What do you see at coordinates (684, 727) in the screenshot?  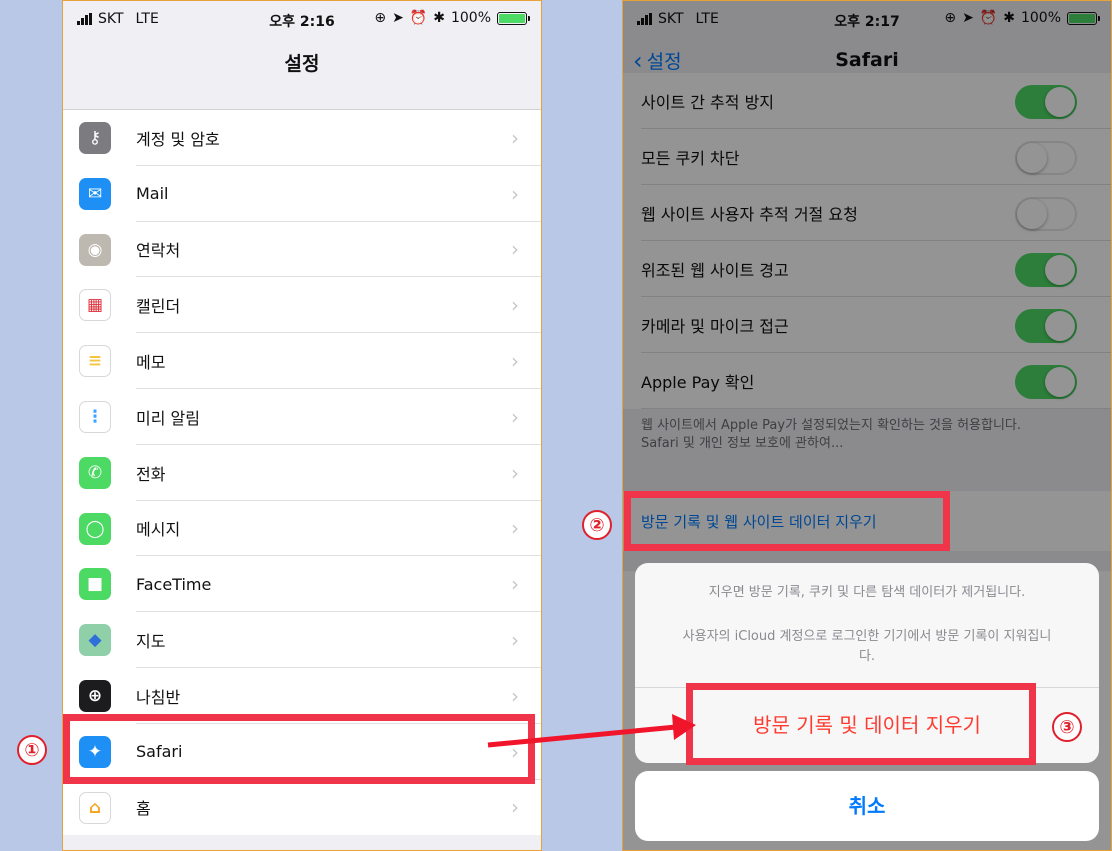 I see `arrow-head-icon` at bounding box center [684, 727].